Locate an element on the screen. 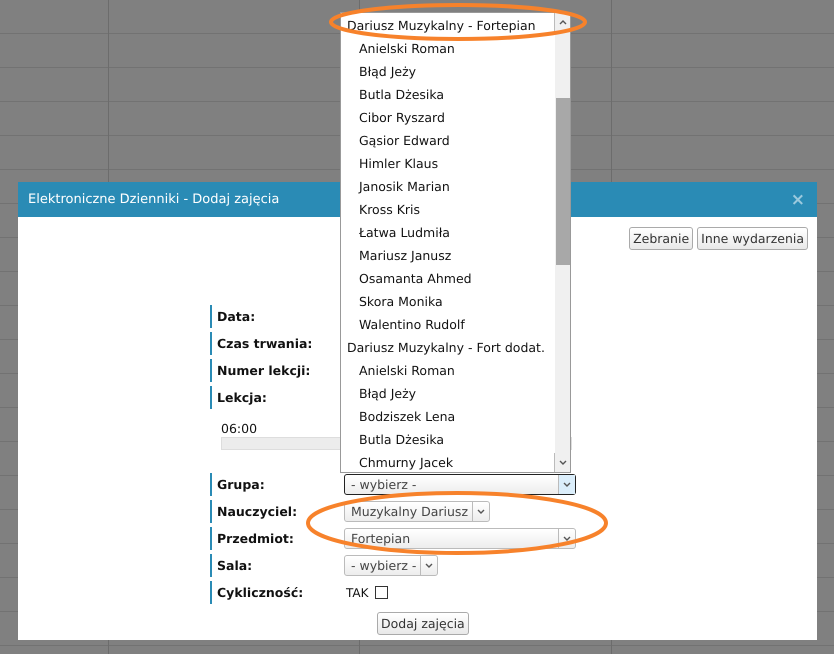 This screenshot has width=834, height=654. dropdown-option: Gąsior Edward is located at coordinates (404, 140).